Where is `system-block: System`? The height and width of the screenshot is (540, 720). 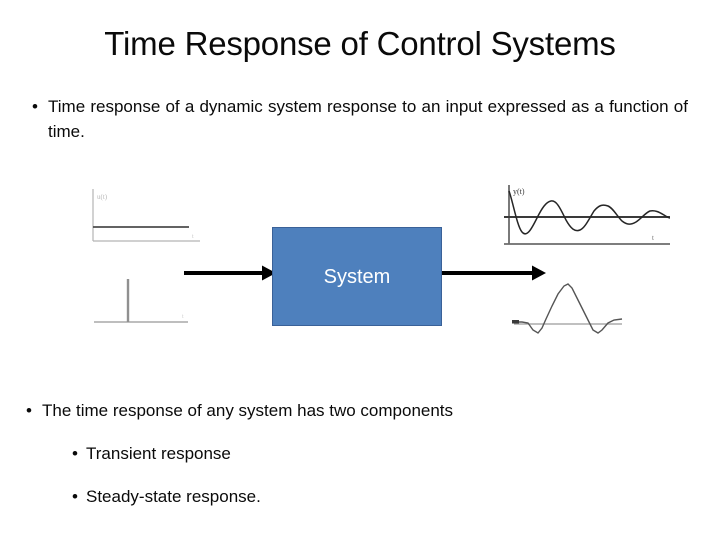 system-block: System is located at coordinates (357, 276).